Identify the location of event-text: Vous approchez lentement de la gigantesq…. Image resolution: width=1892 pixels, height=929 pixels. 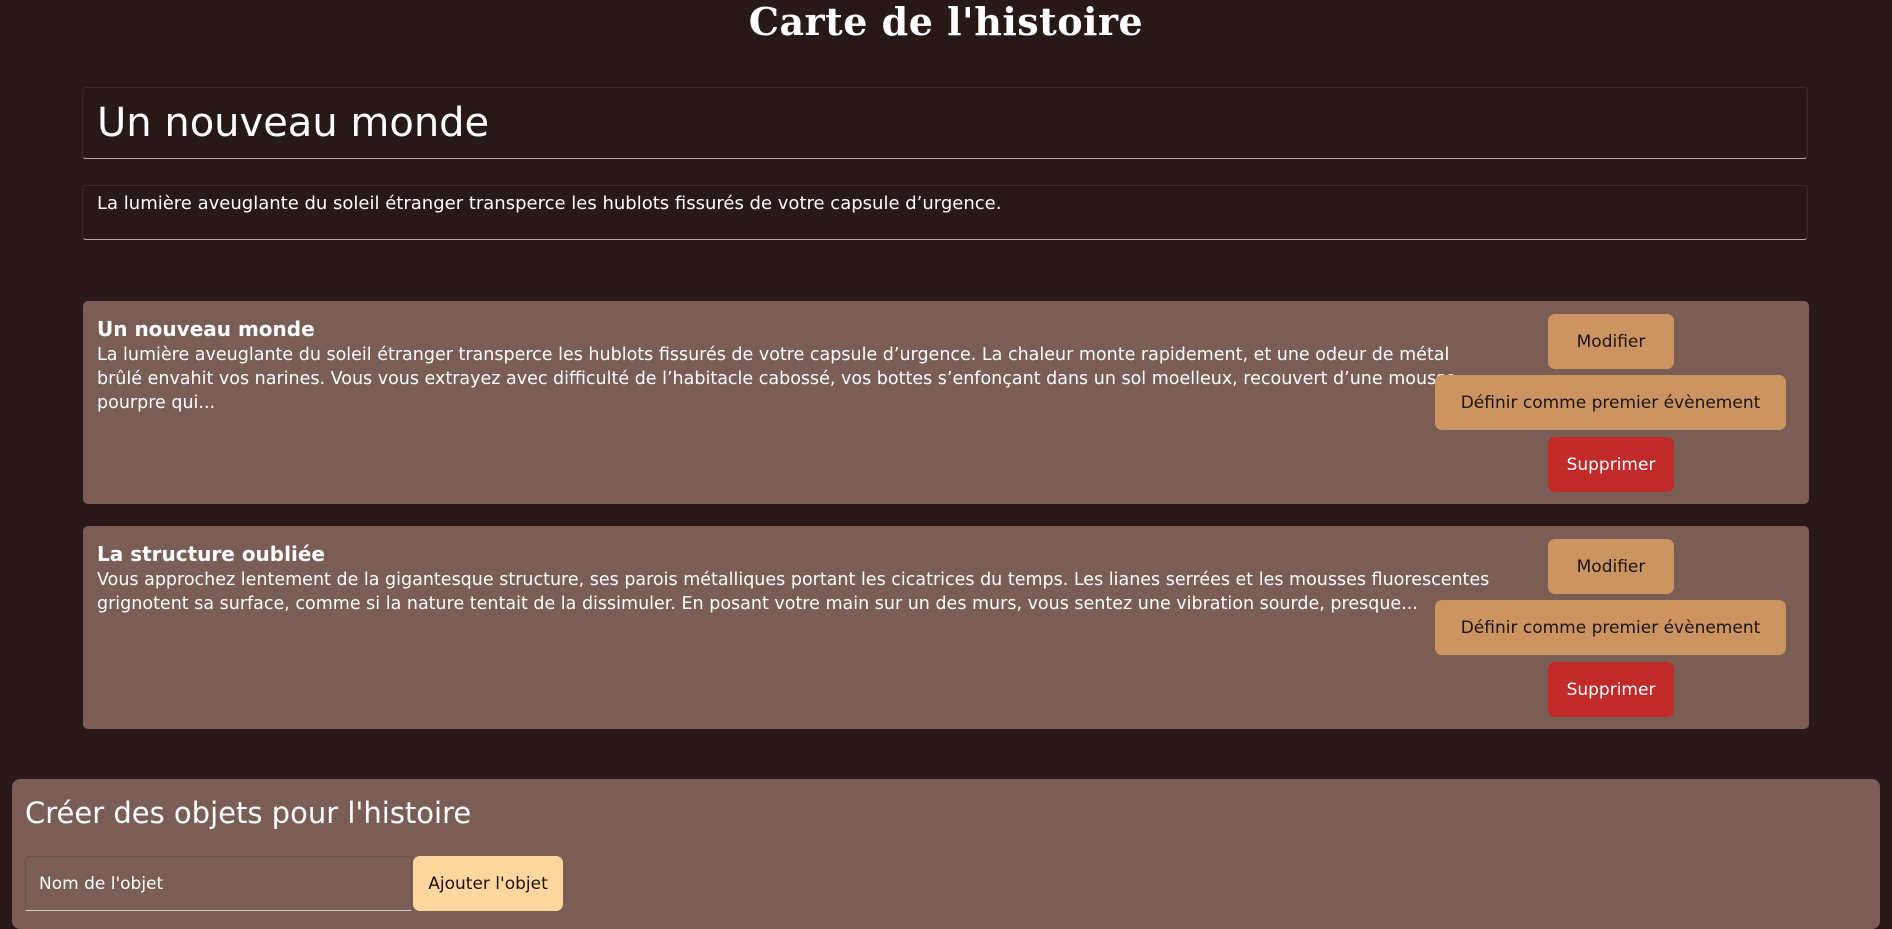
(793, 592).